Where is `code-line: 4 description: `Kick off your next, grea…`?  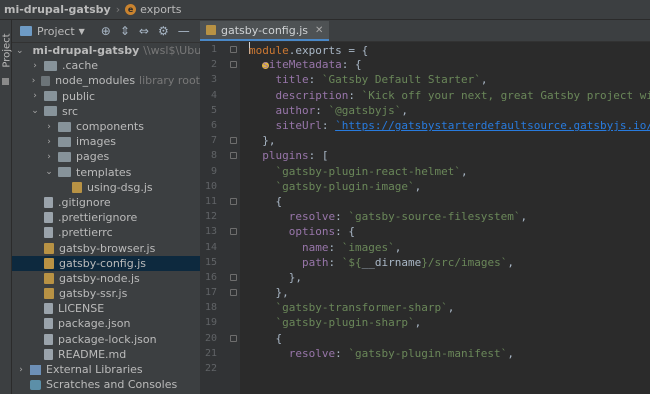 code-line: 4 description: `Kick off your next, grea… is located at coordinates (425, 95).